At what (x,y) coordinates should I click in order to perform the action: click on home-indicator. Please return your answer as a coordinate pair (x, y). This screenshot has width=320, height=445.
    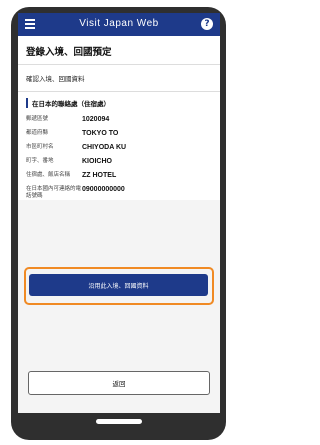
    Looking at the image, I should click on (119, 421).